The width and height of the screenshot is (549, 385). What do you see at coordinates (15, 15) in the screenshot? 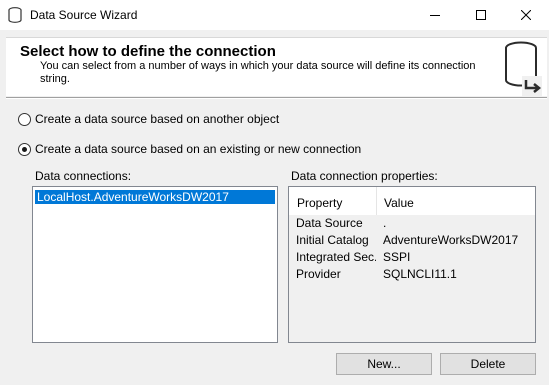
I see `database-icon` at bounding box center [15, 15].